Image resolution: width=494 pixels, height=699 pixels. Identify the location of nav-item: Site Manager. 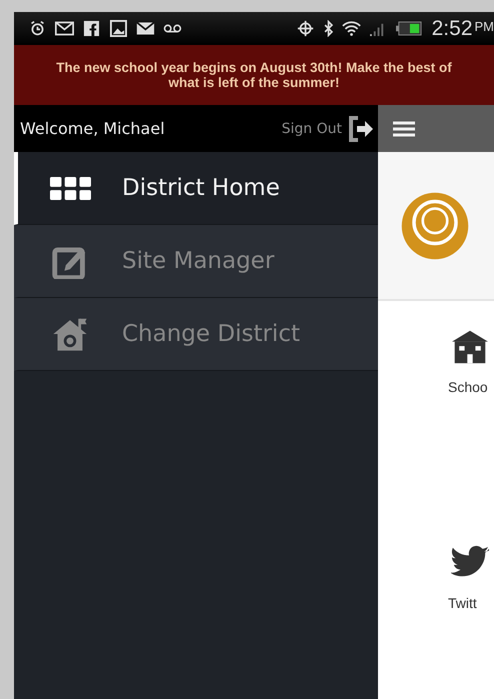
(196, 261).